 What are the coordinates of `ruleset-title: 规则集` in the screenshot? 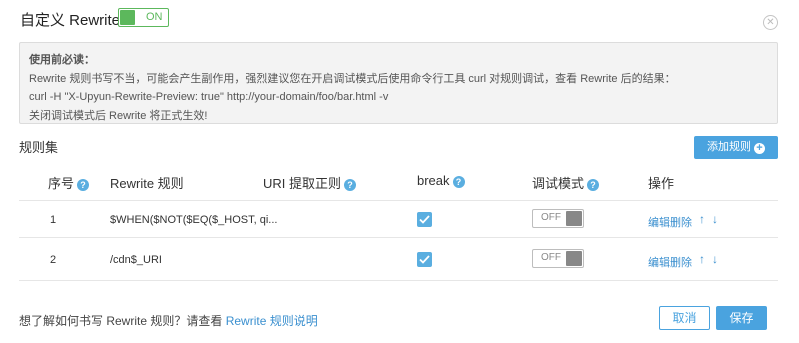 It's located at (39, 147).